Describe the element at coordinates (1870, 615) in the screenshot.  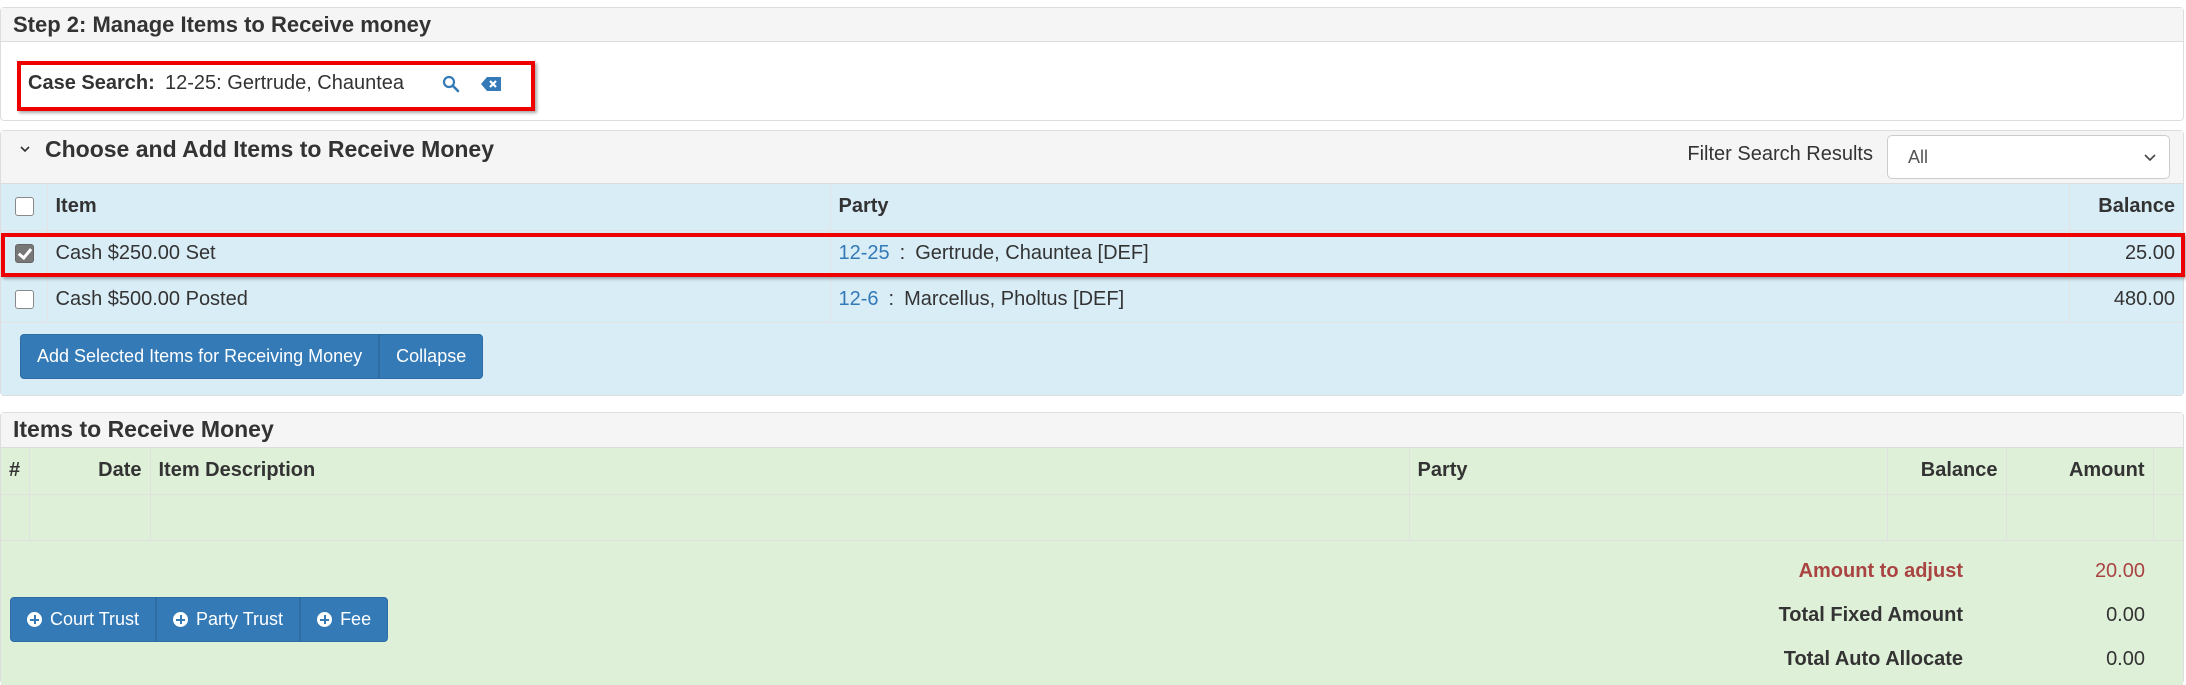
I see `total-fixed-amount-label: Total Fixed Amount` at that location.